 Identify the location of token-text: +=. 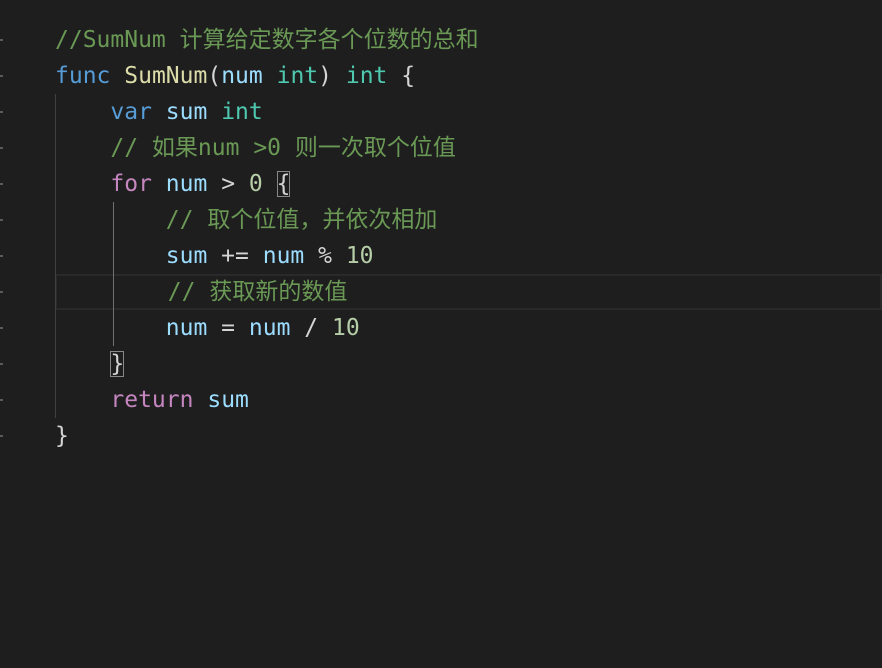
(235, 256).